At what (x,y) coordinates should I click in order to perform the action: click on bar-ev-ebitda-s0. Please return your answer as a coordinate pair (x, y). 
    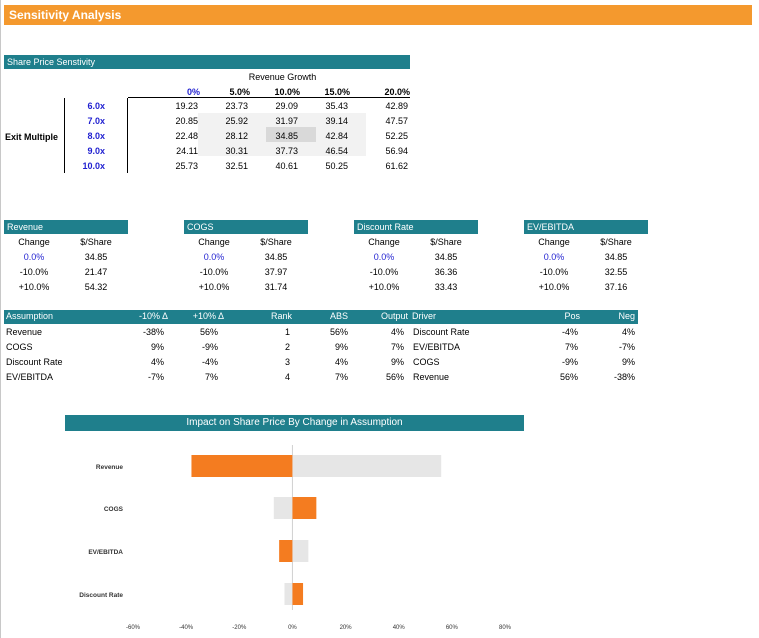
    Looking at the image, I should click on (286, 551).